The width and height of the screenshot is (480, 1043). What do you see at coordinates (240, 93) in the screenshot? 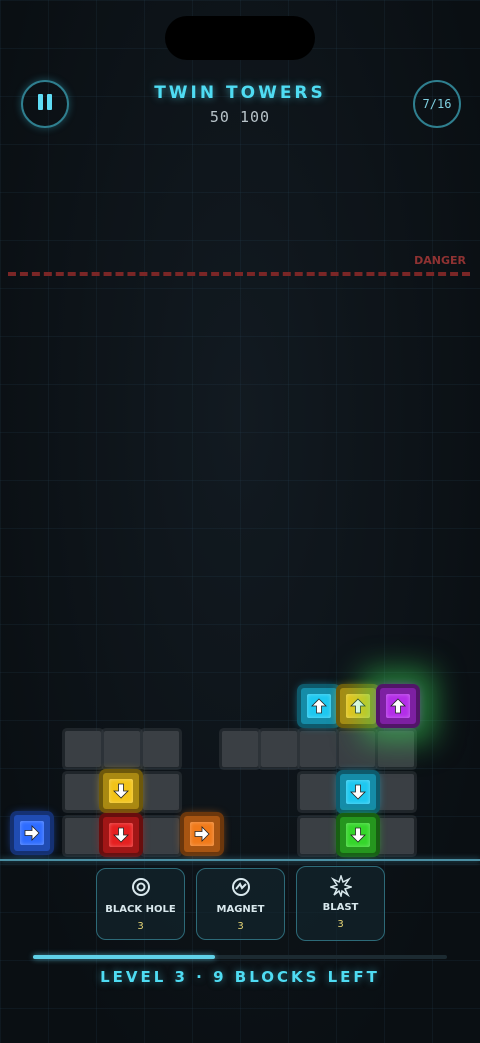
I see `level-title: TWIN TOWERS` at bounding box center [240, 93].